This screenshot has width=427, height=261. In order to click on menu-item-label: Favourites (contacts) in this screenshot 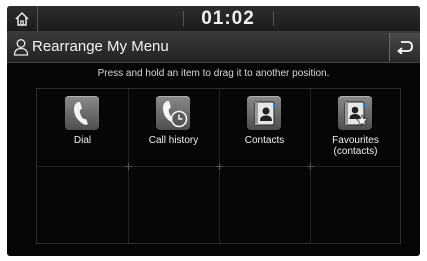, I will do `click(355, 146)`.